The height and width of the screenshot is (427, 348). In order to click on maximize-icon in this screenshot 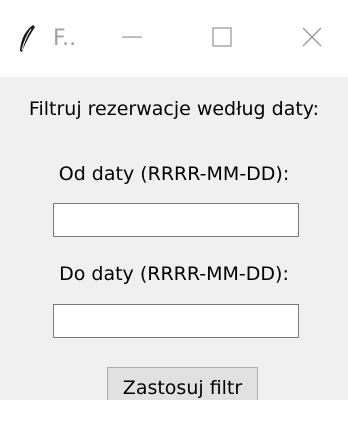, I will do `click(222, 39)`.